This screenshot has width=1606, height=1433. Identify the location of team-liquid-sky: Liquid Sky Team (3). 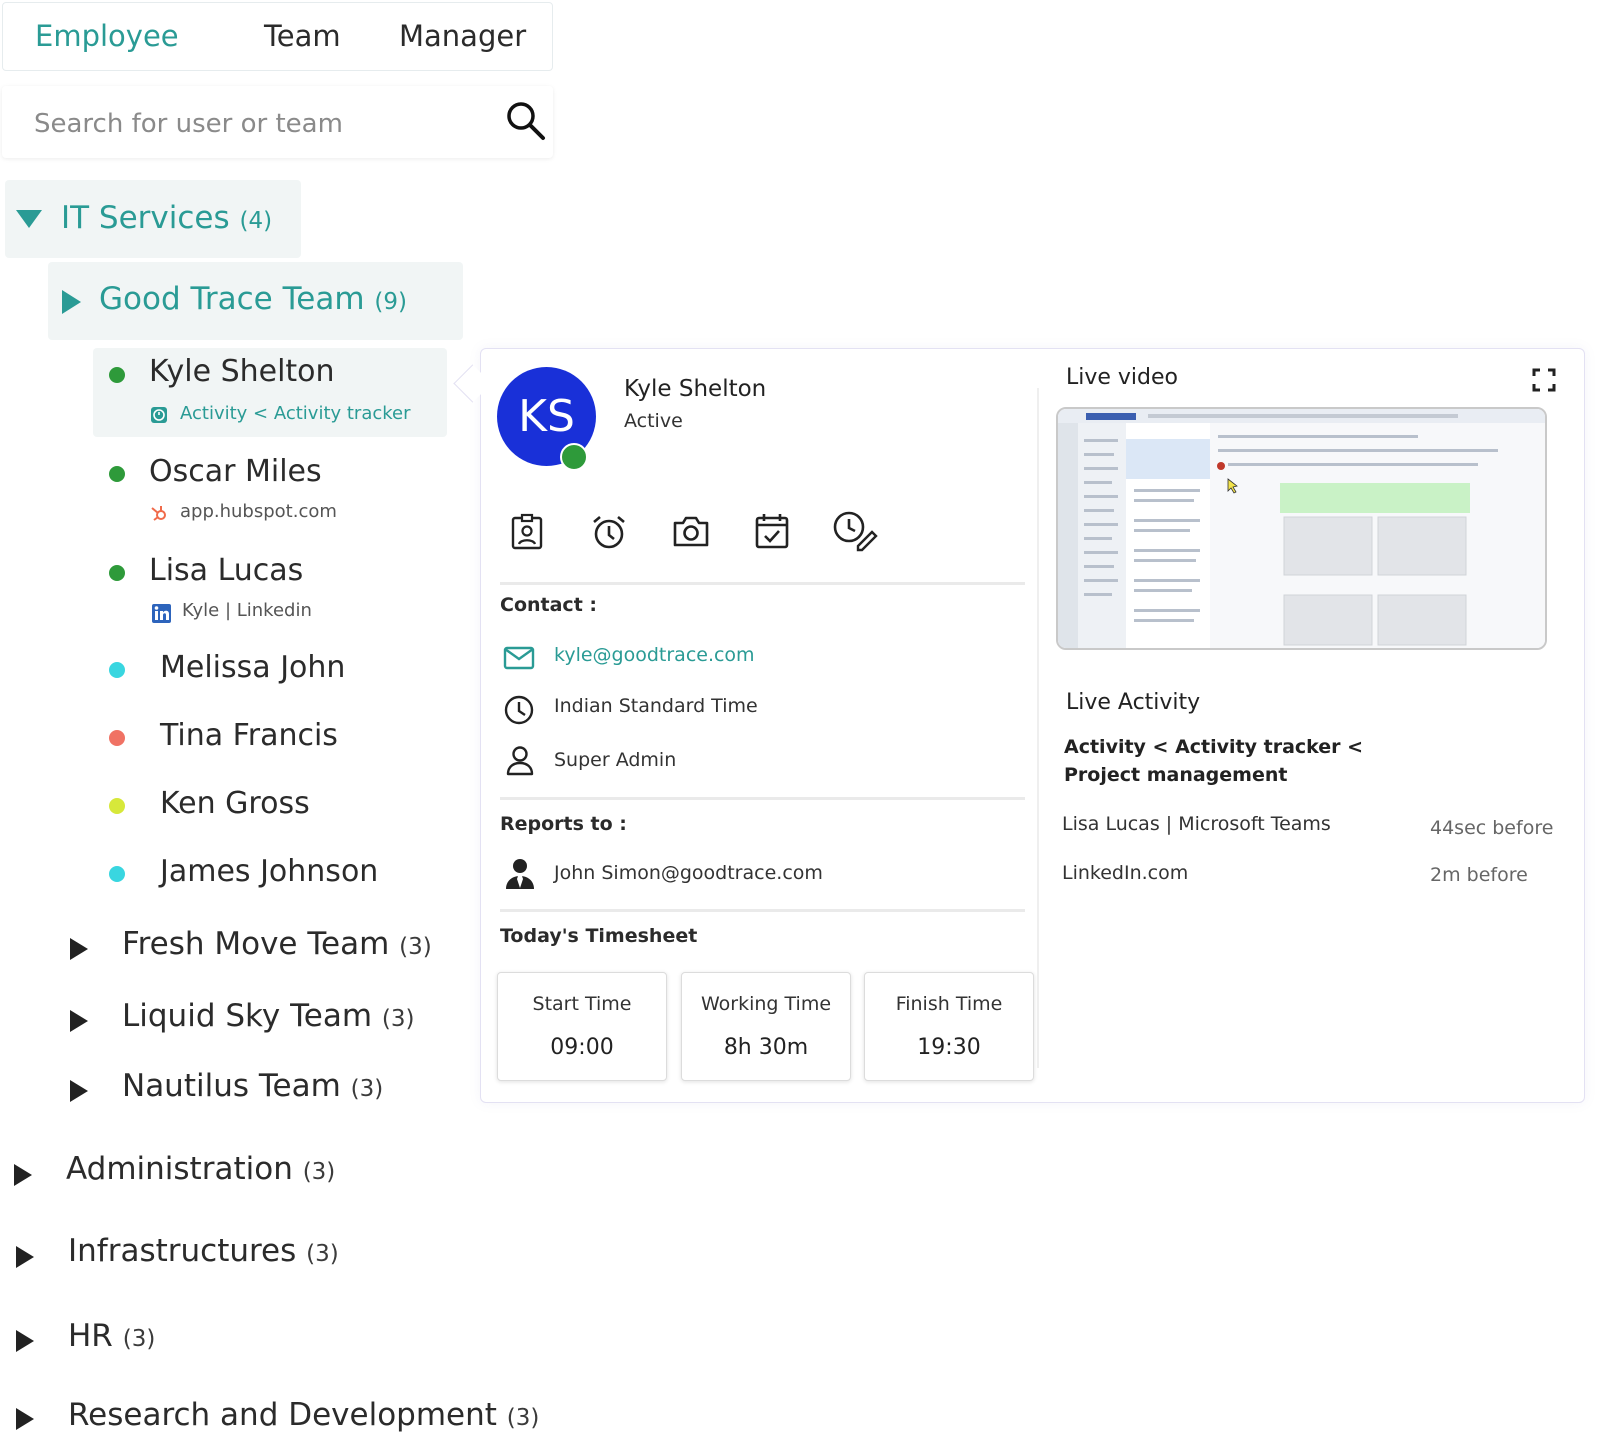
(268, 1016).